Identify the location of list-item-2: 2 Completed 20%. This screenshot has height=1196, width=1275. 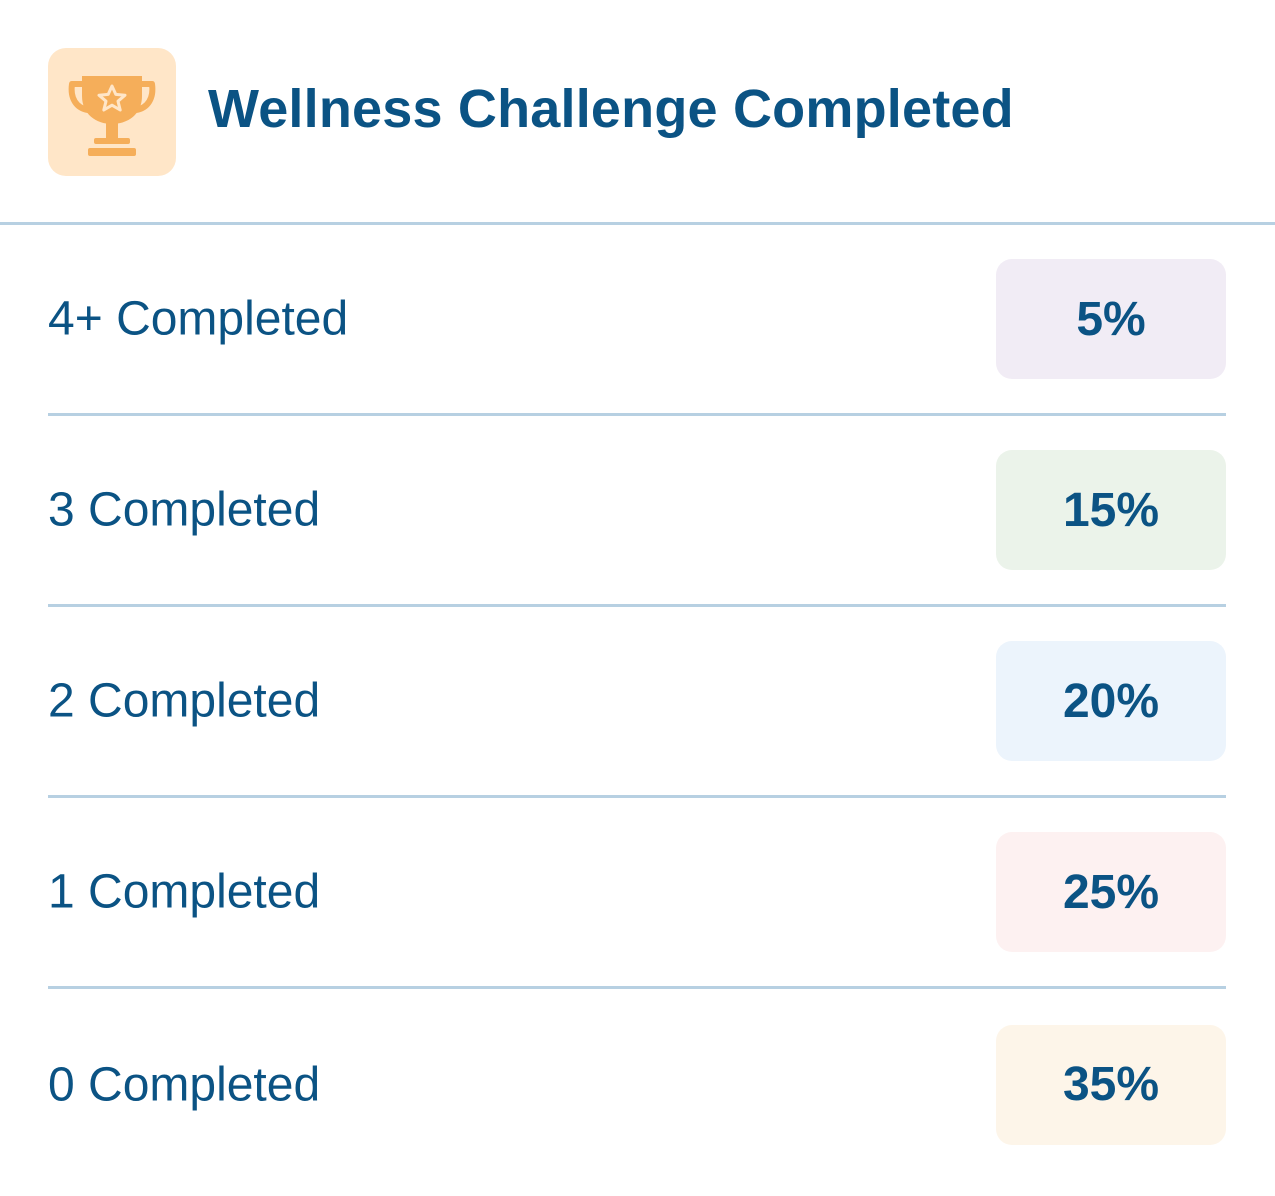
(637, 702).